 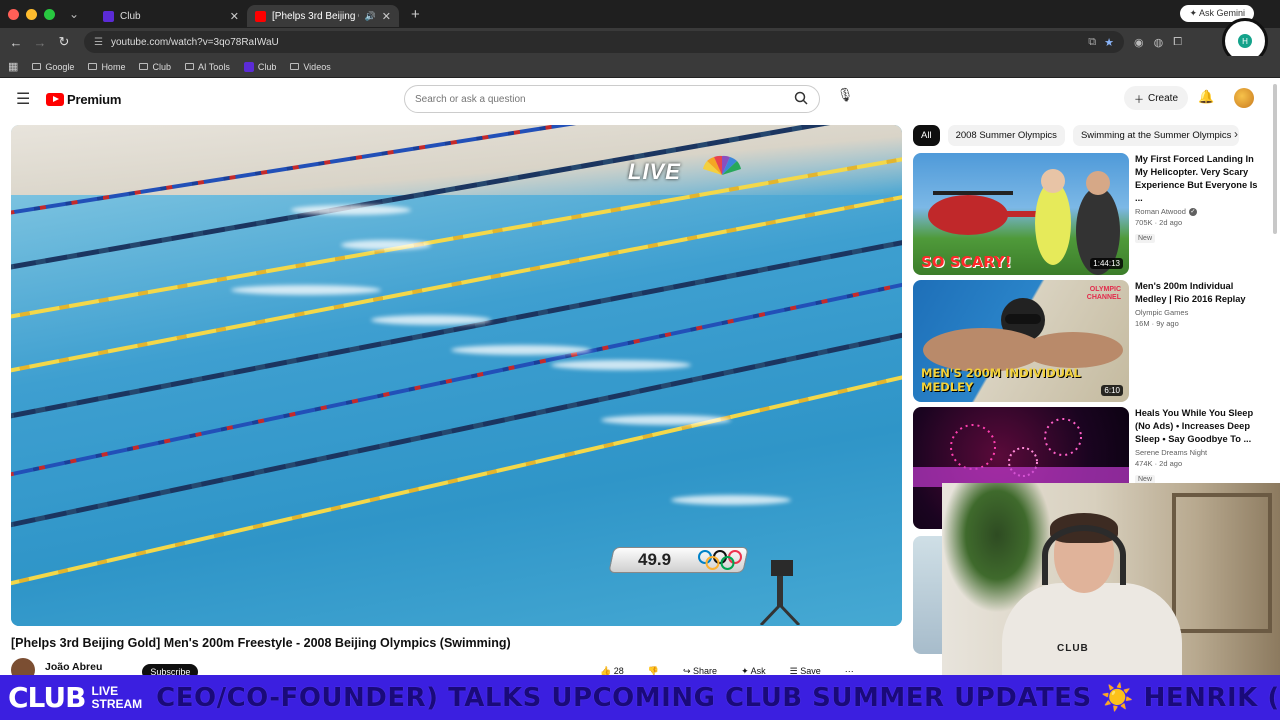 What do you see at coordinates (720, 560) in the screenshot?
I see `olympic-rings-icon` at bounding box center [720, 560].